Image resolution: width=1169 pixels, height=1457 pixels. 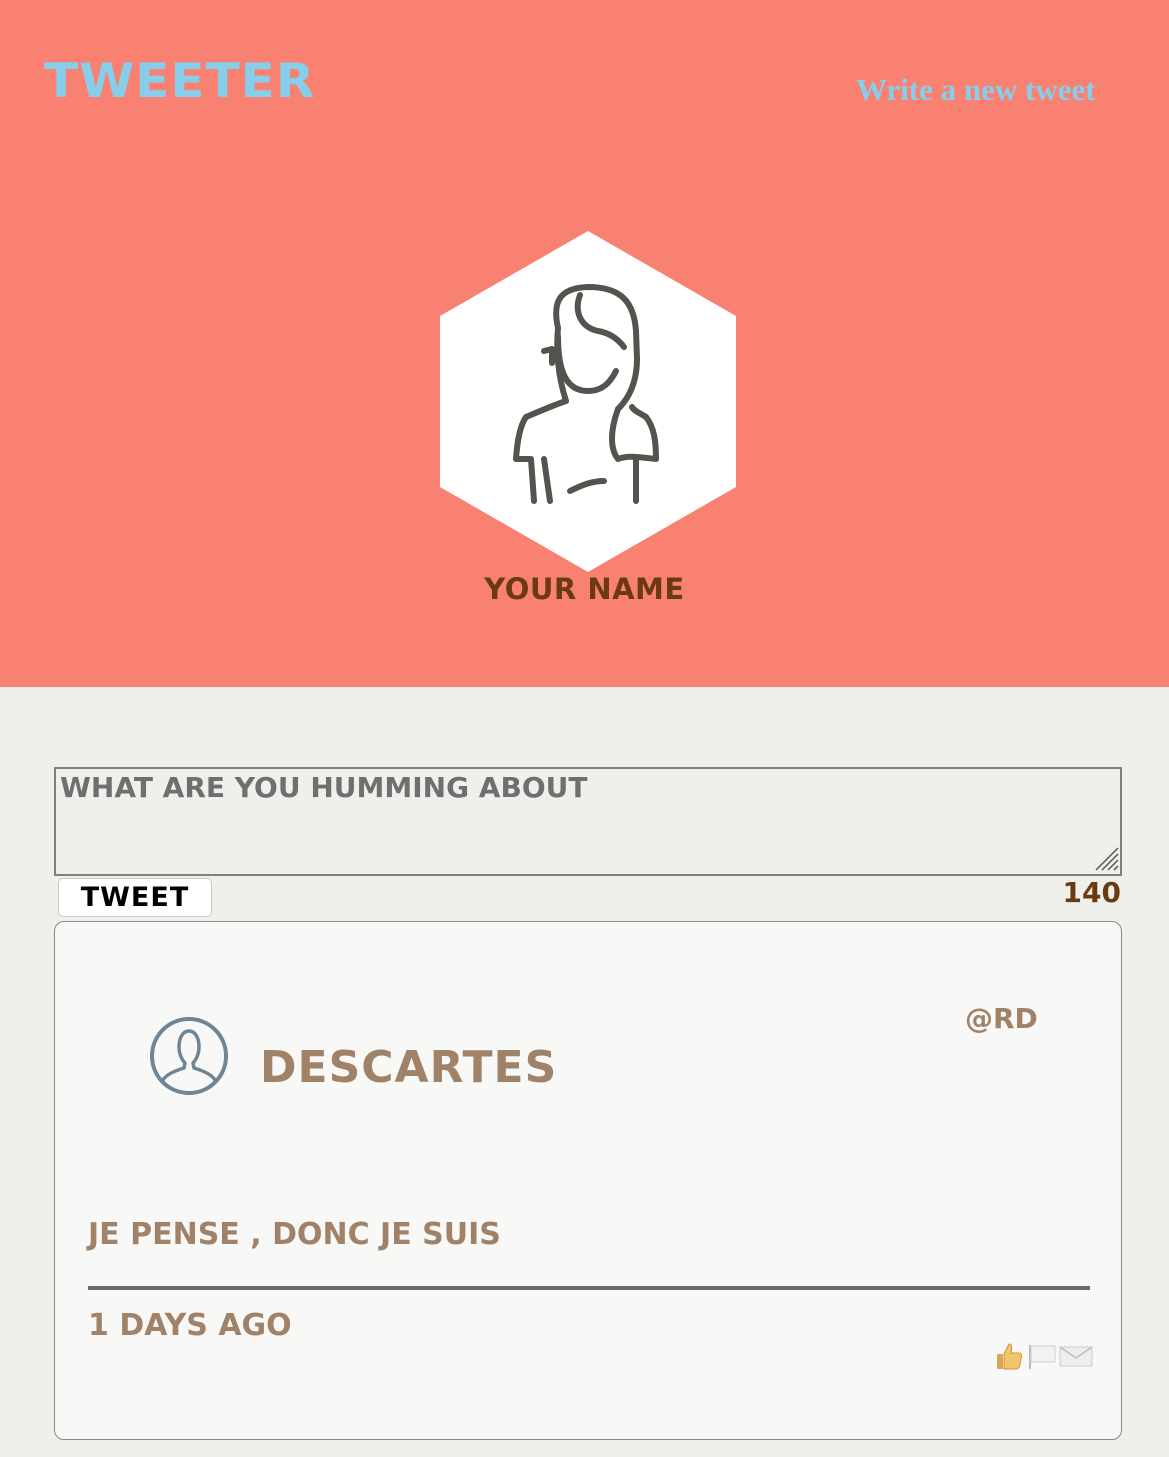 I want to click on profile-name: Your Name, so click(x=584, y=589).